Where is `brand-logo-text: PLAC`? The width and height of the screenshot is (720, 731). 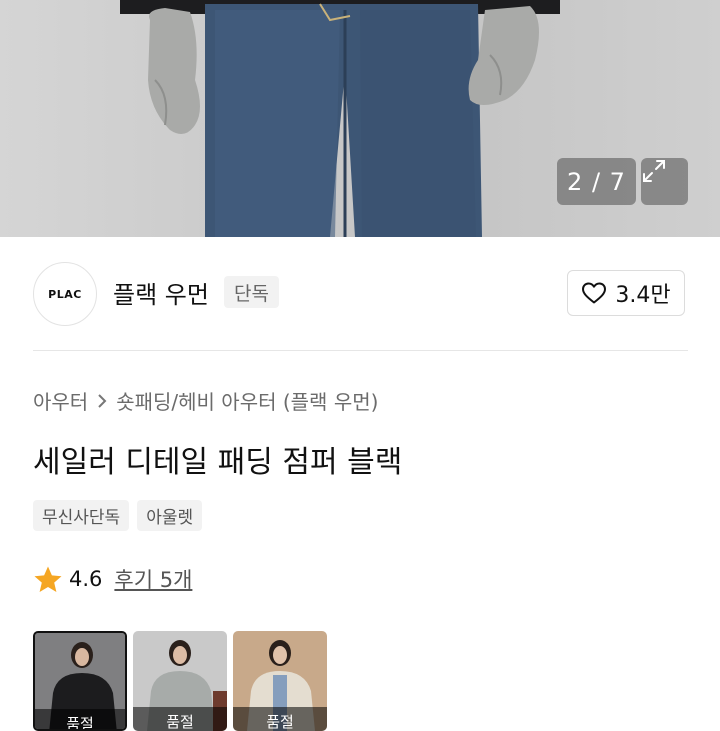
brand-logo-text: PLAC is located at coordinates (65, 294).